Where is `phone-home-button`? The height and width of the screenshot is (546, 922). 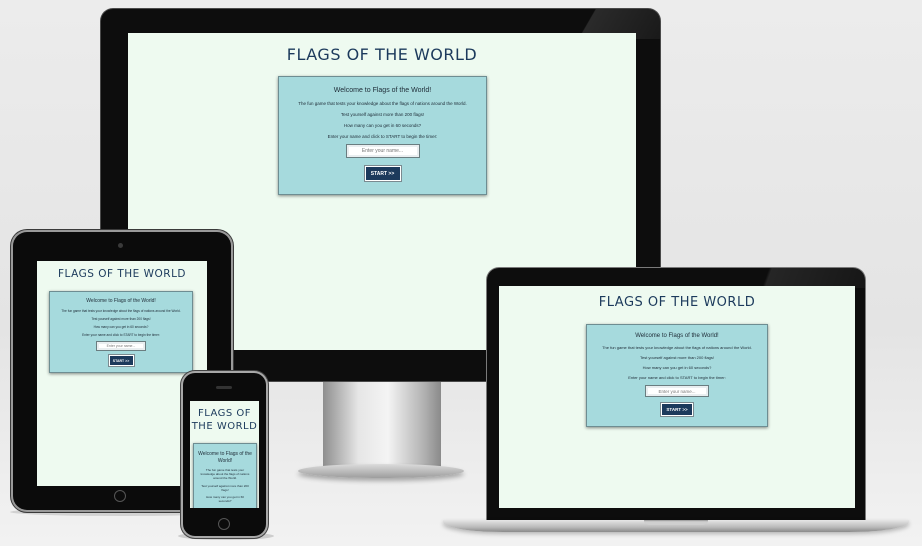
phone-home-button is located at coordinates (224, 524).